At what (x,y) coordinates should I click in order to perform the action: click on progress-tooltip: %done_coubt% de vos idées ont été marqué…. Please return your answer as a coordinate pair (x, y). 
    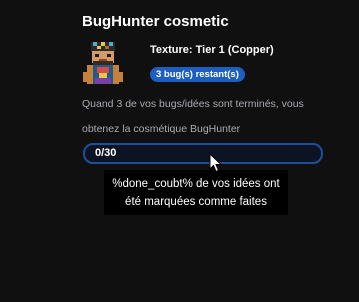
    Looking at the image, I should click on (196, 192).